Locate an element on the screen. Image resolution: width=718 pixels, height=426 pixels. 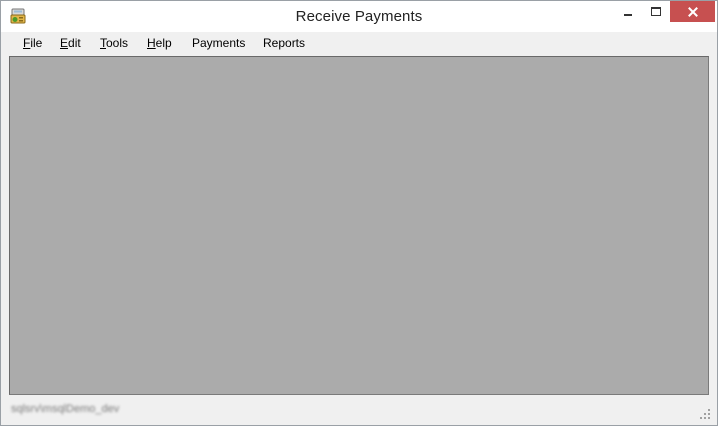
window-title: Receive Payments is located at coordinates (359, 16).